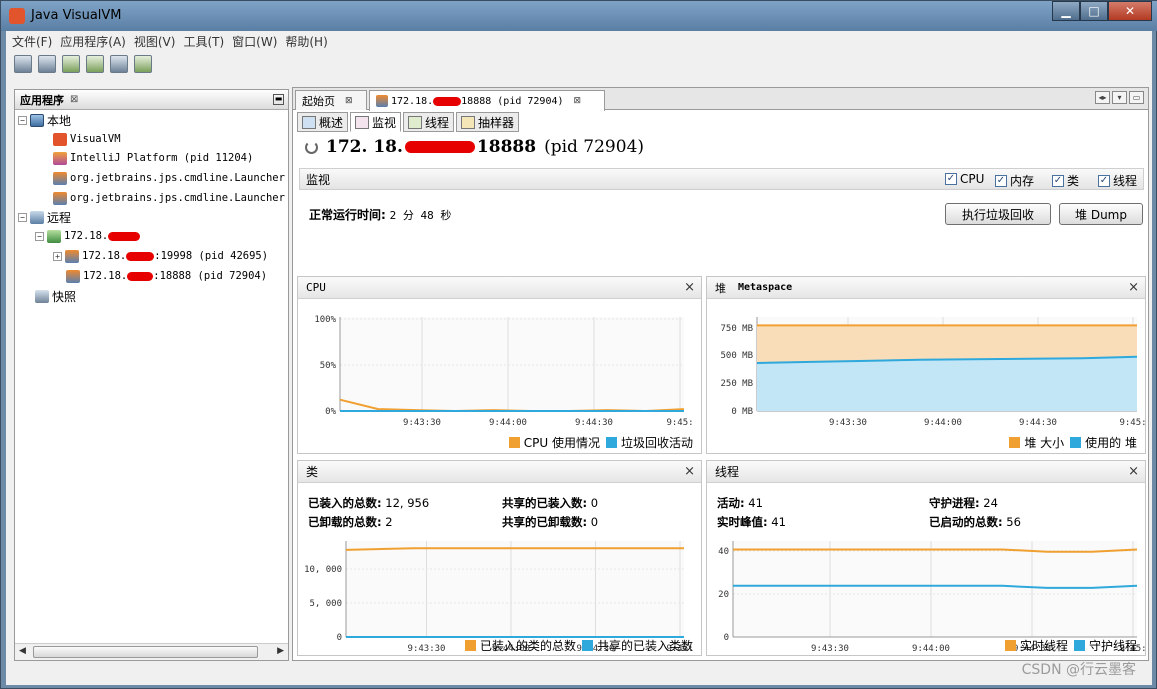 This screenshot has width=1157, height=689. I want to click on add-core-dump-icon, so click(119, 64).